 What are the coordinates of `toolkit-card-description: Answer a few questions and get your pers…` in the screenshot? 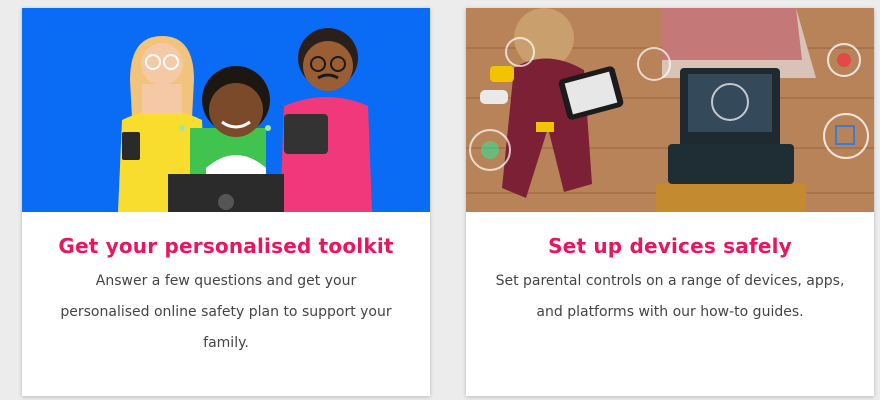 It's located at (226, 312).